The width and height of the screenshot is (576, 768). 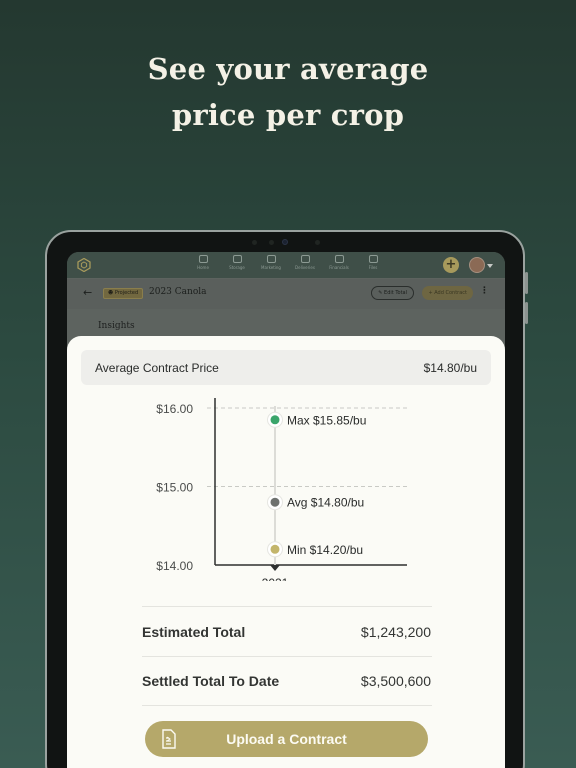 What do you see at coordinates (285, 242) in the screenshot?
I see `camera` at bounding box center [285, 242].